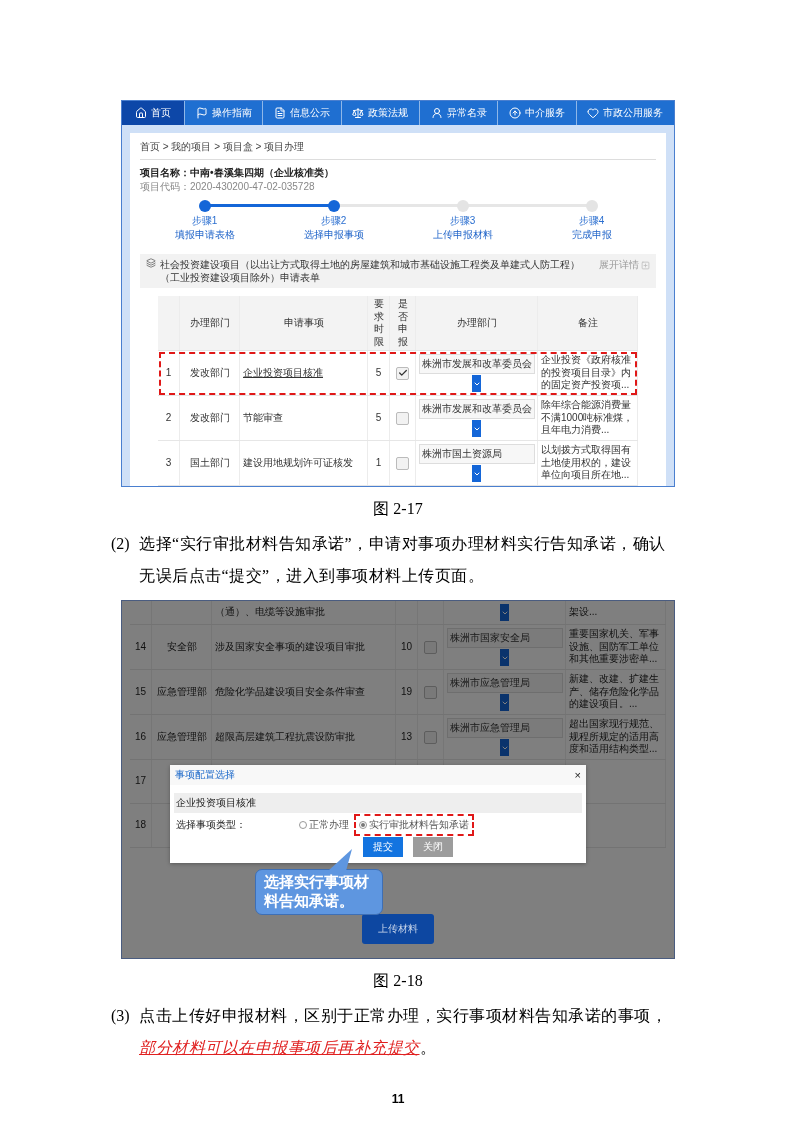 Image resolution: width=793 pixels, height=1122 pixels. What do you see at coordinates (333, 221) in the screenshot?
I see `step-number: 步骤2` at bounding box center [333, 221].